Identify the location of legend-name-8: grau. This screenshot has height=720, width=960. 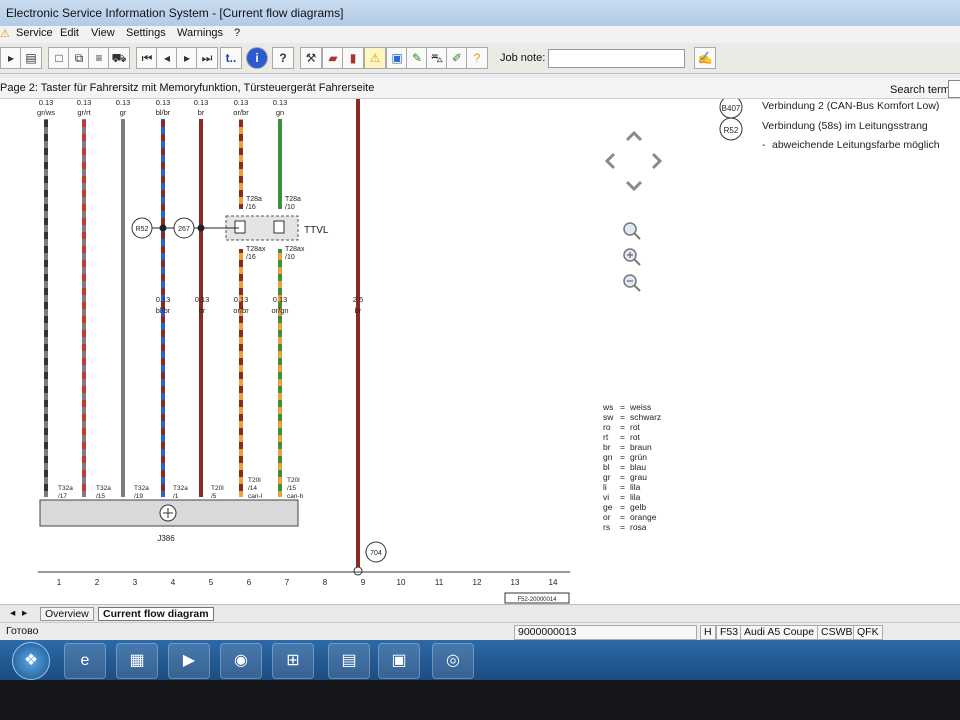
(638, 477).